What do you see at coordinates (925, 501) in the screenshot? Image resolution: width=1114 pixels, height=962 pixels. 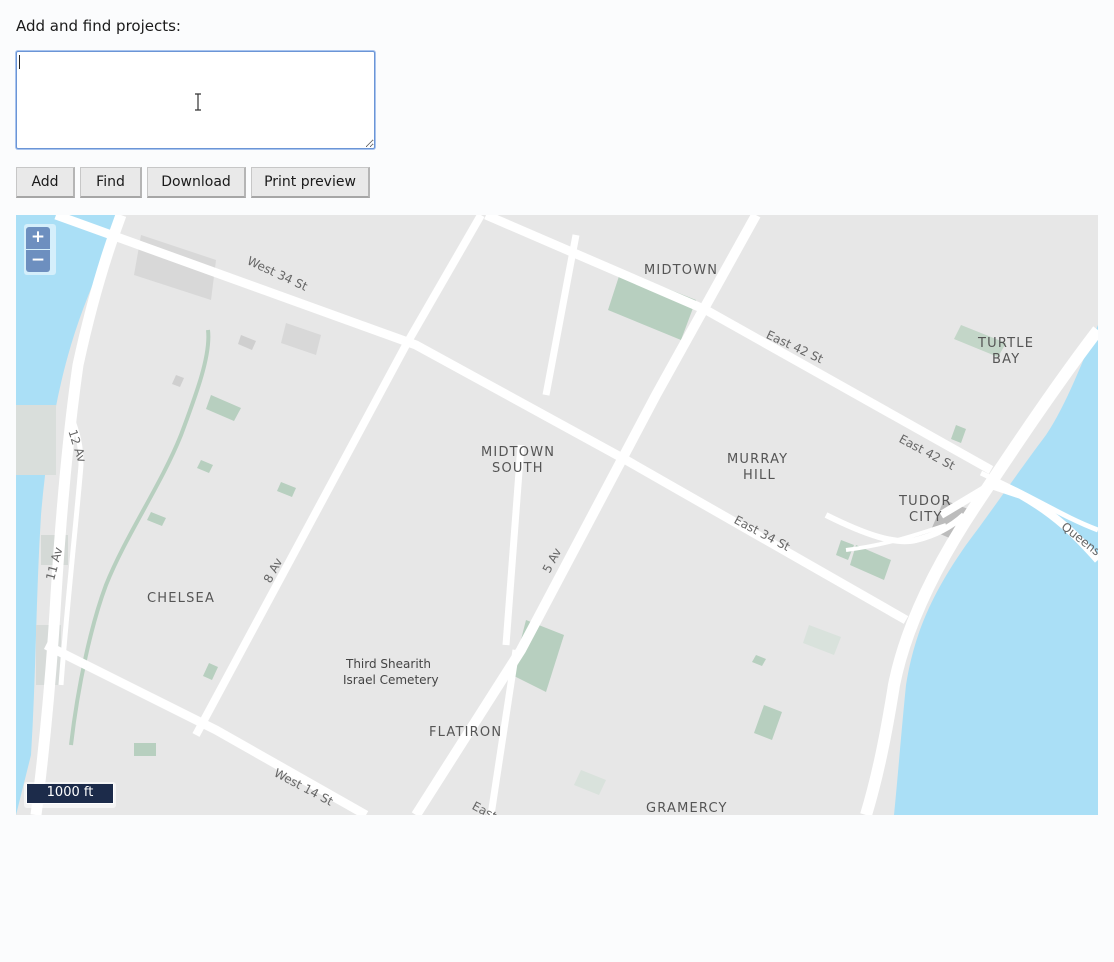 I see `tudor-city-label-line1: TUDOR` at bounding box center [925, 501].